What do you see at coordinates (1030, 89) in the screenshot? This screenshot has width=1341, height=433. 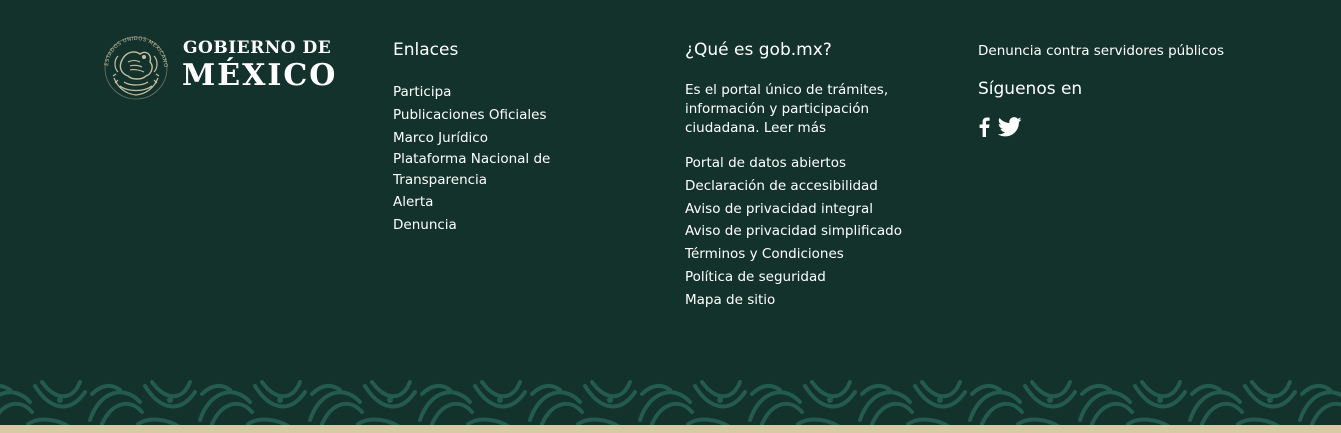 I see `siguenos-heading: Síguenos en` at bounding box center [1030, 89].